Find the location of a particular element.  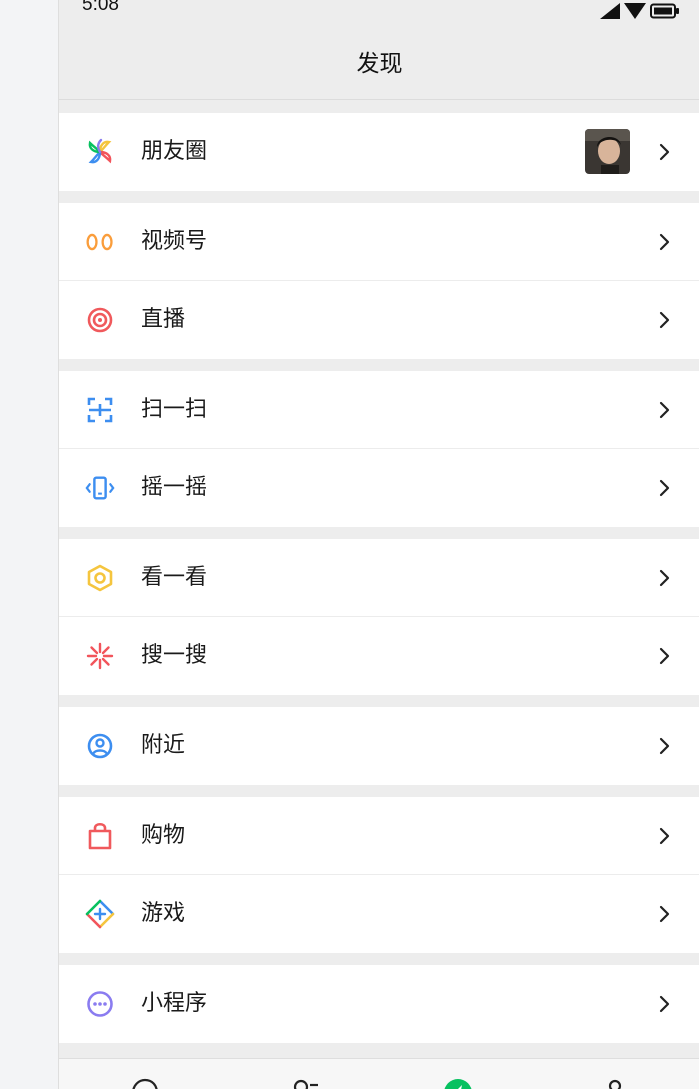

shake-item: 摇一摇 is located at coordinates (379, 488).